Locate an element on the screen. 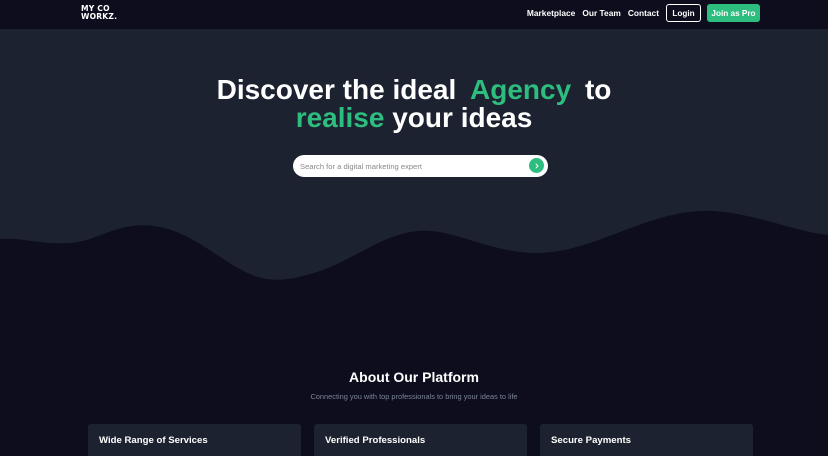 This screenshot has width=828, height=456. nav-link-marketplace: Marketplace is located at coordinates (551, 13).